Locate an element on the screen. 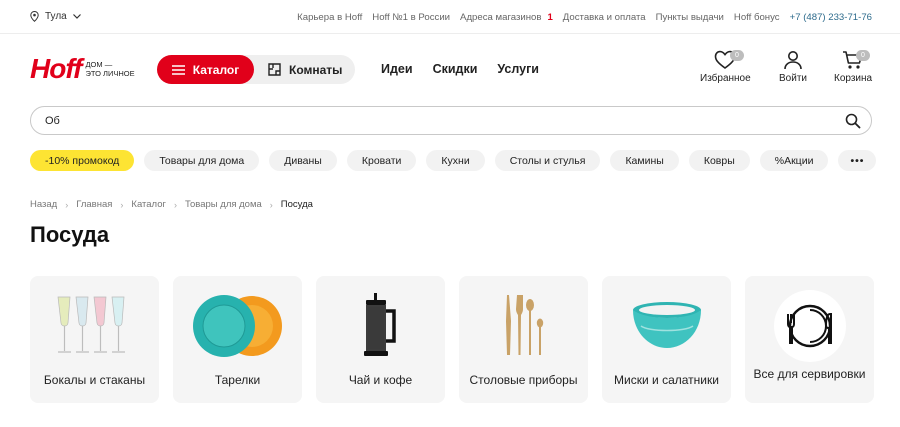 The width and height of the screenshot is (900, 427). hoff-logo: Hoff дом — это личное is located at coordinates (82, 69).